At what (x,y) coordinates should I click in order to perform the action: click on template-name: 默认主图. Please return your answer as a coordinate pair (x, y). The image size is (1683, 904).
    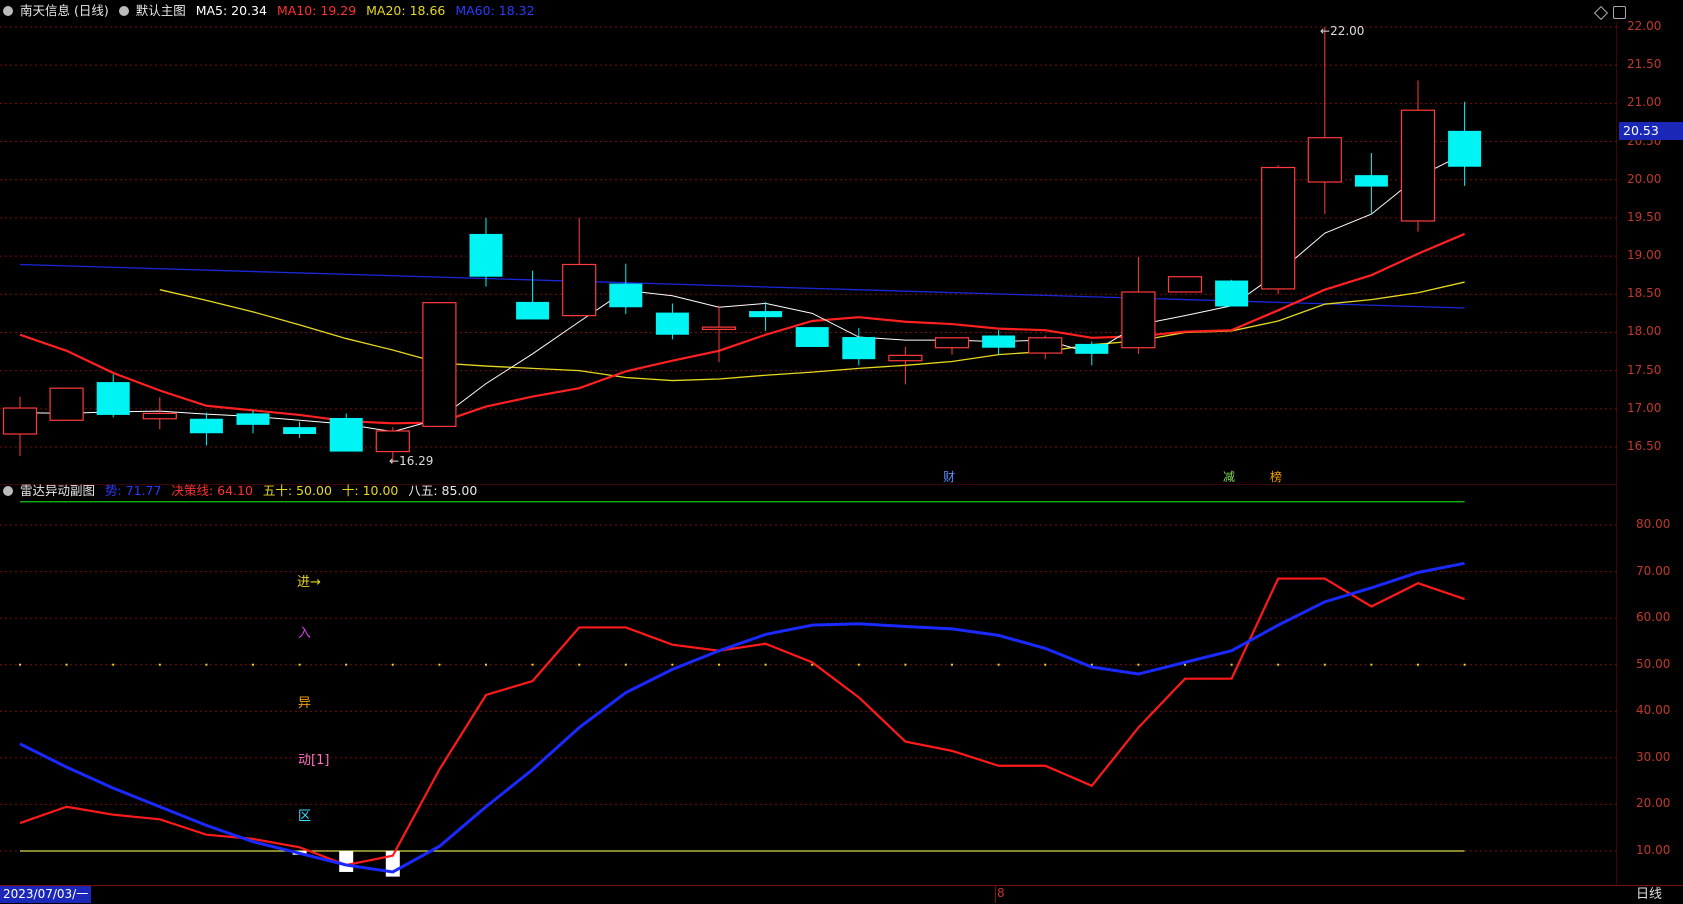
    Looking at the image, I should click on (161, 10).